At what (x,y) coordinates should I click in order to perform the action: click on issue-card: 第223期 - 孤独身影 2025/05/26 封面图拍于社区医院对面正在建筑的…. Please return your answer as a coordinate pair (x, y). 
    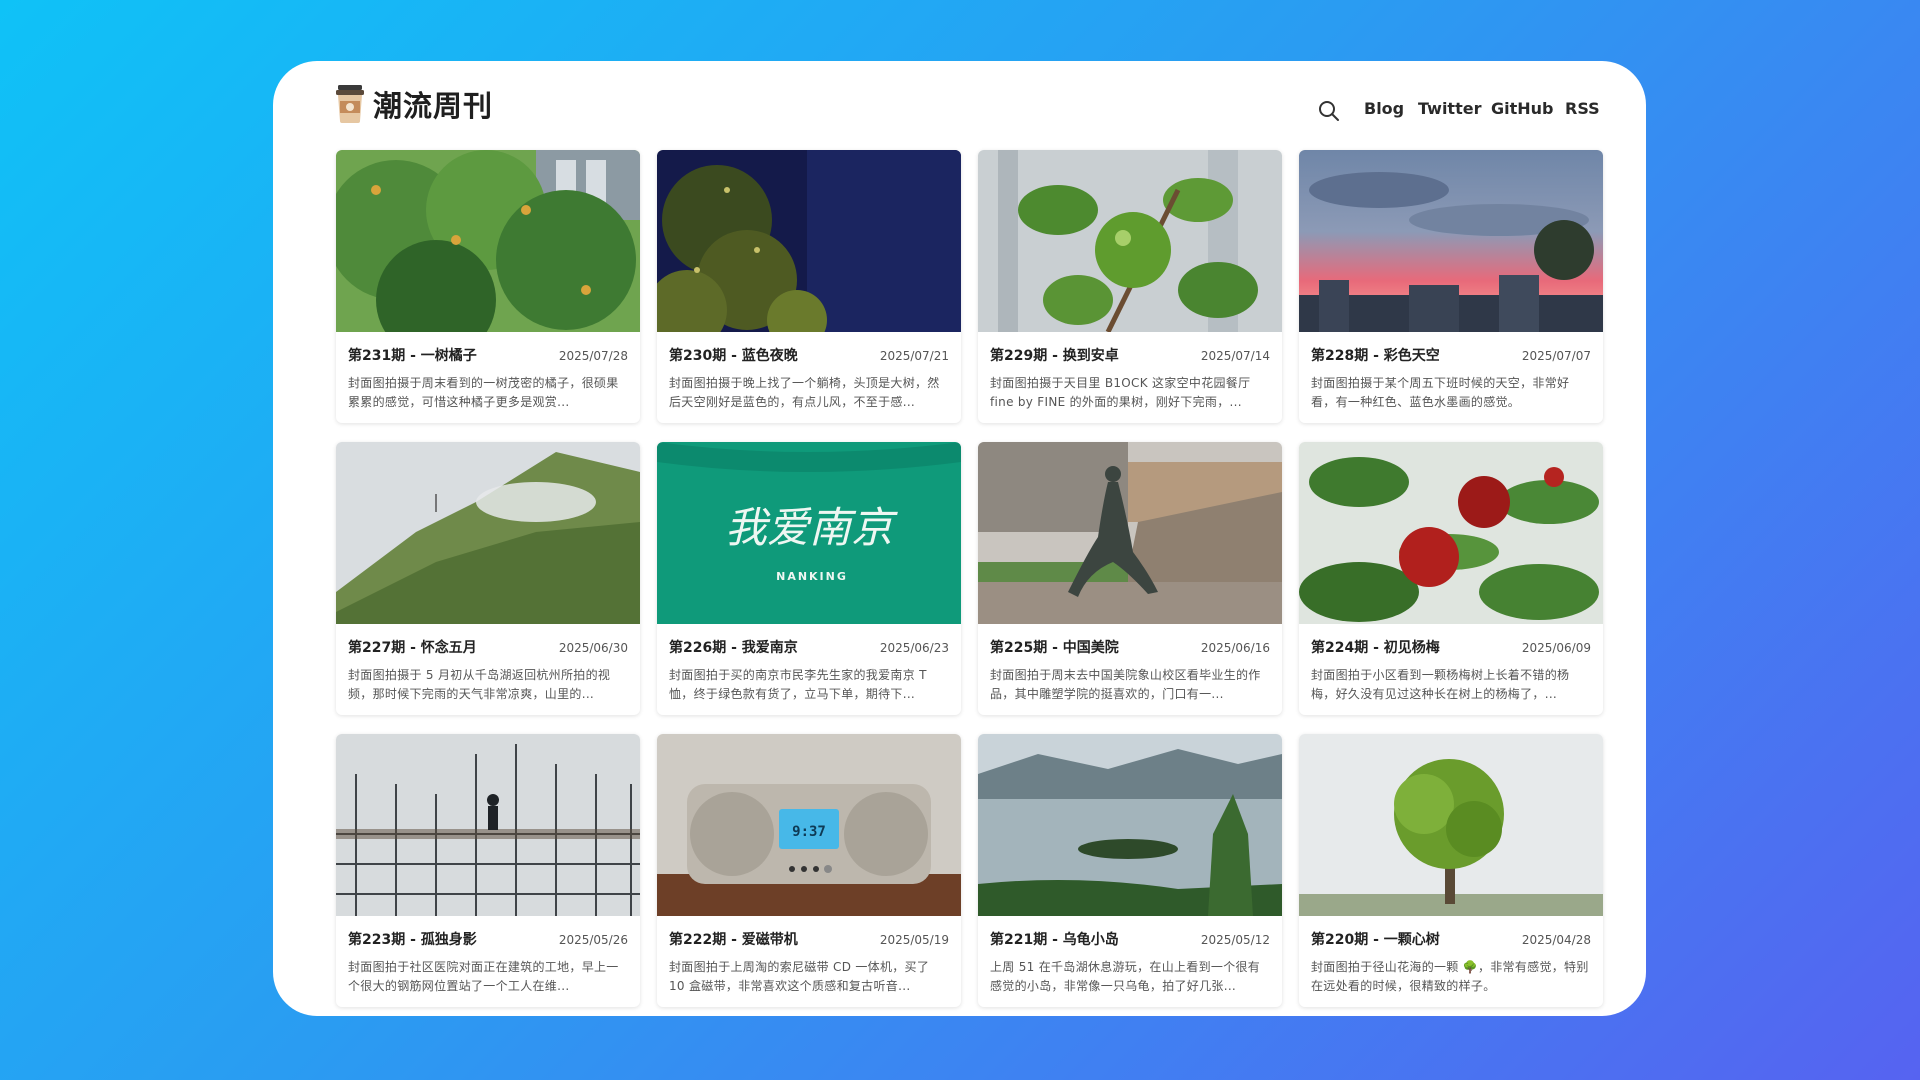
    Looking at the image, I should click on (488, 870).